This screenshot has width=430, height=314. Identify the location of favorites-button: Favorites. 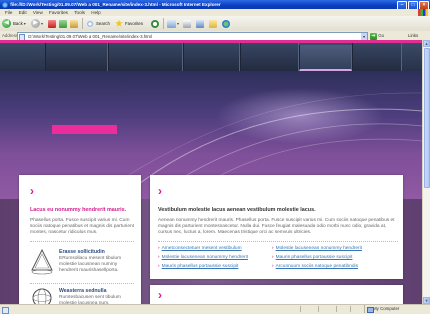
(129, 23).